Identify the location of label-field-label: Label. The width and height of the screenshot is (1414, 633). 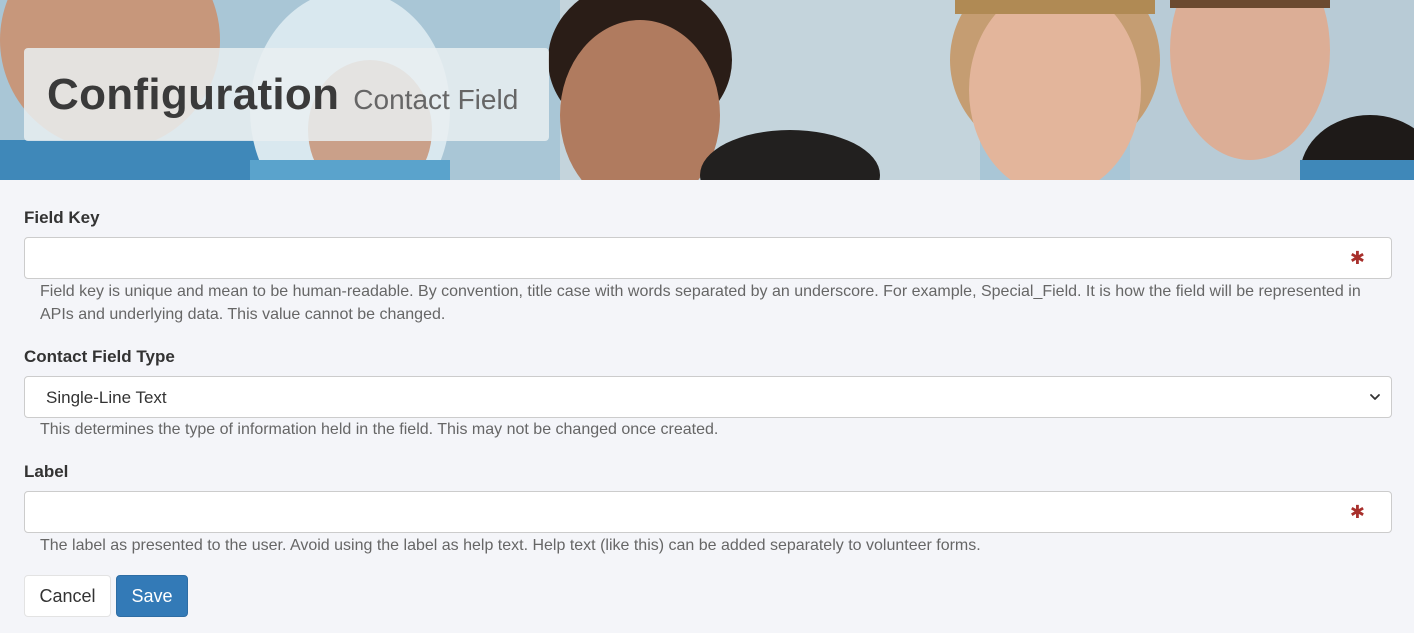
(46, 471).